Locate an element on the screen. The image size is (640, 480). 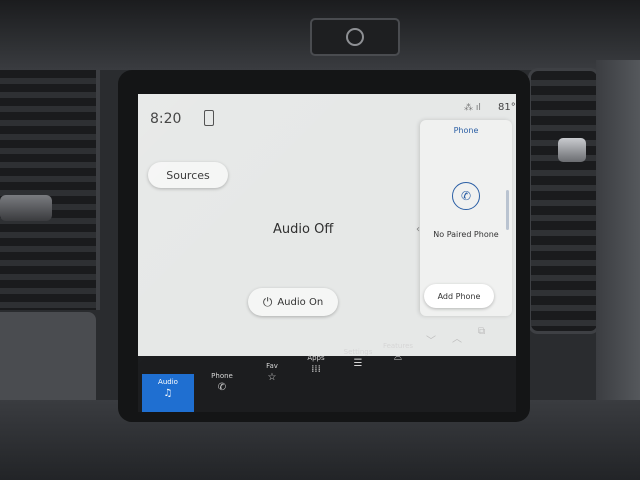
window-switch-icon: ⧉ is located at coordinates (481, 331).